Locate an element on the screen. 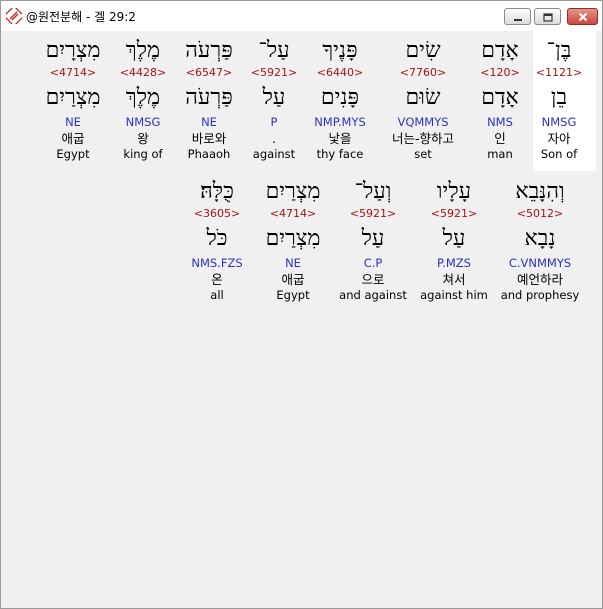 This screenshot has height=609, width=603. hebrew-word: מֶלֶךְ is located at coordinates (143, 50).